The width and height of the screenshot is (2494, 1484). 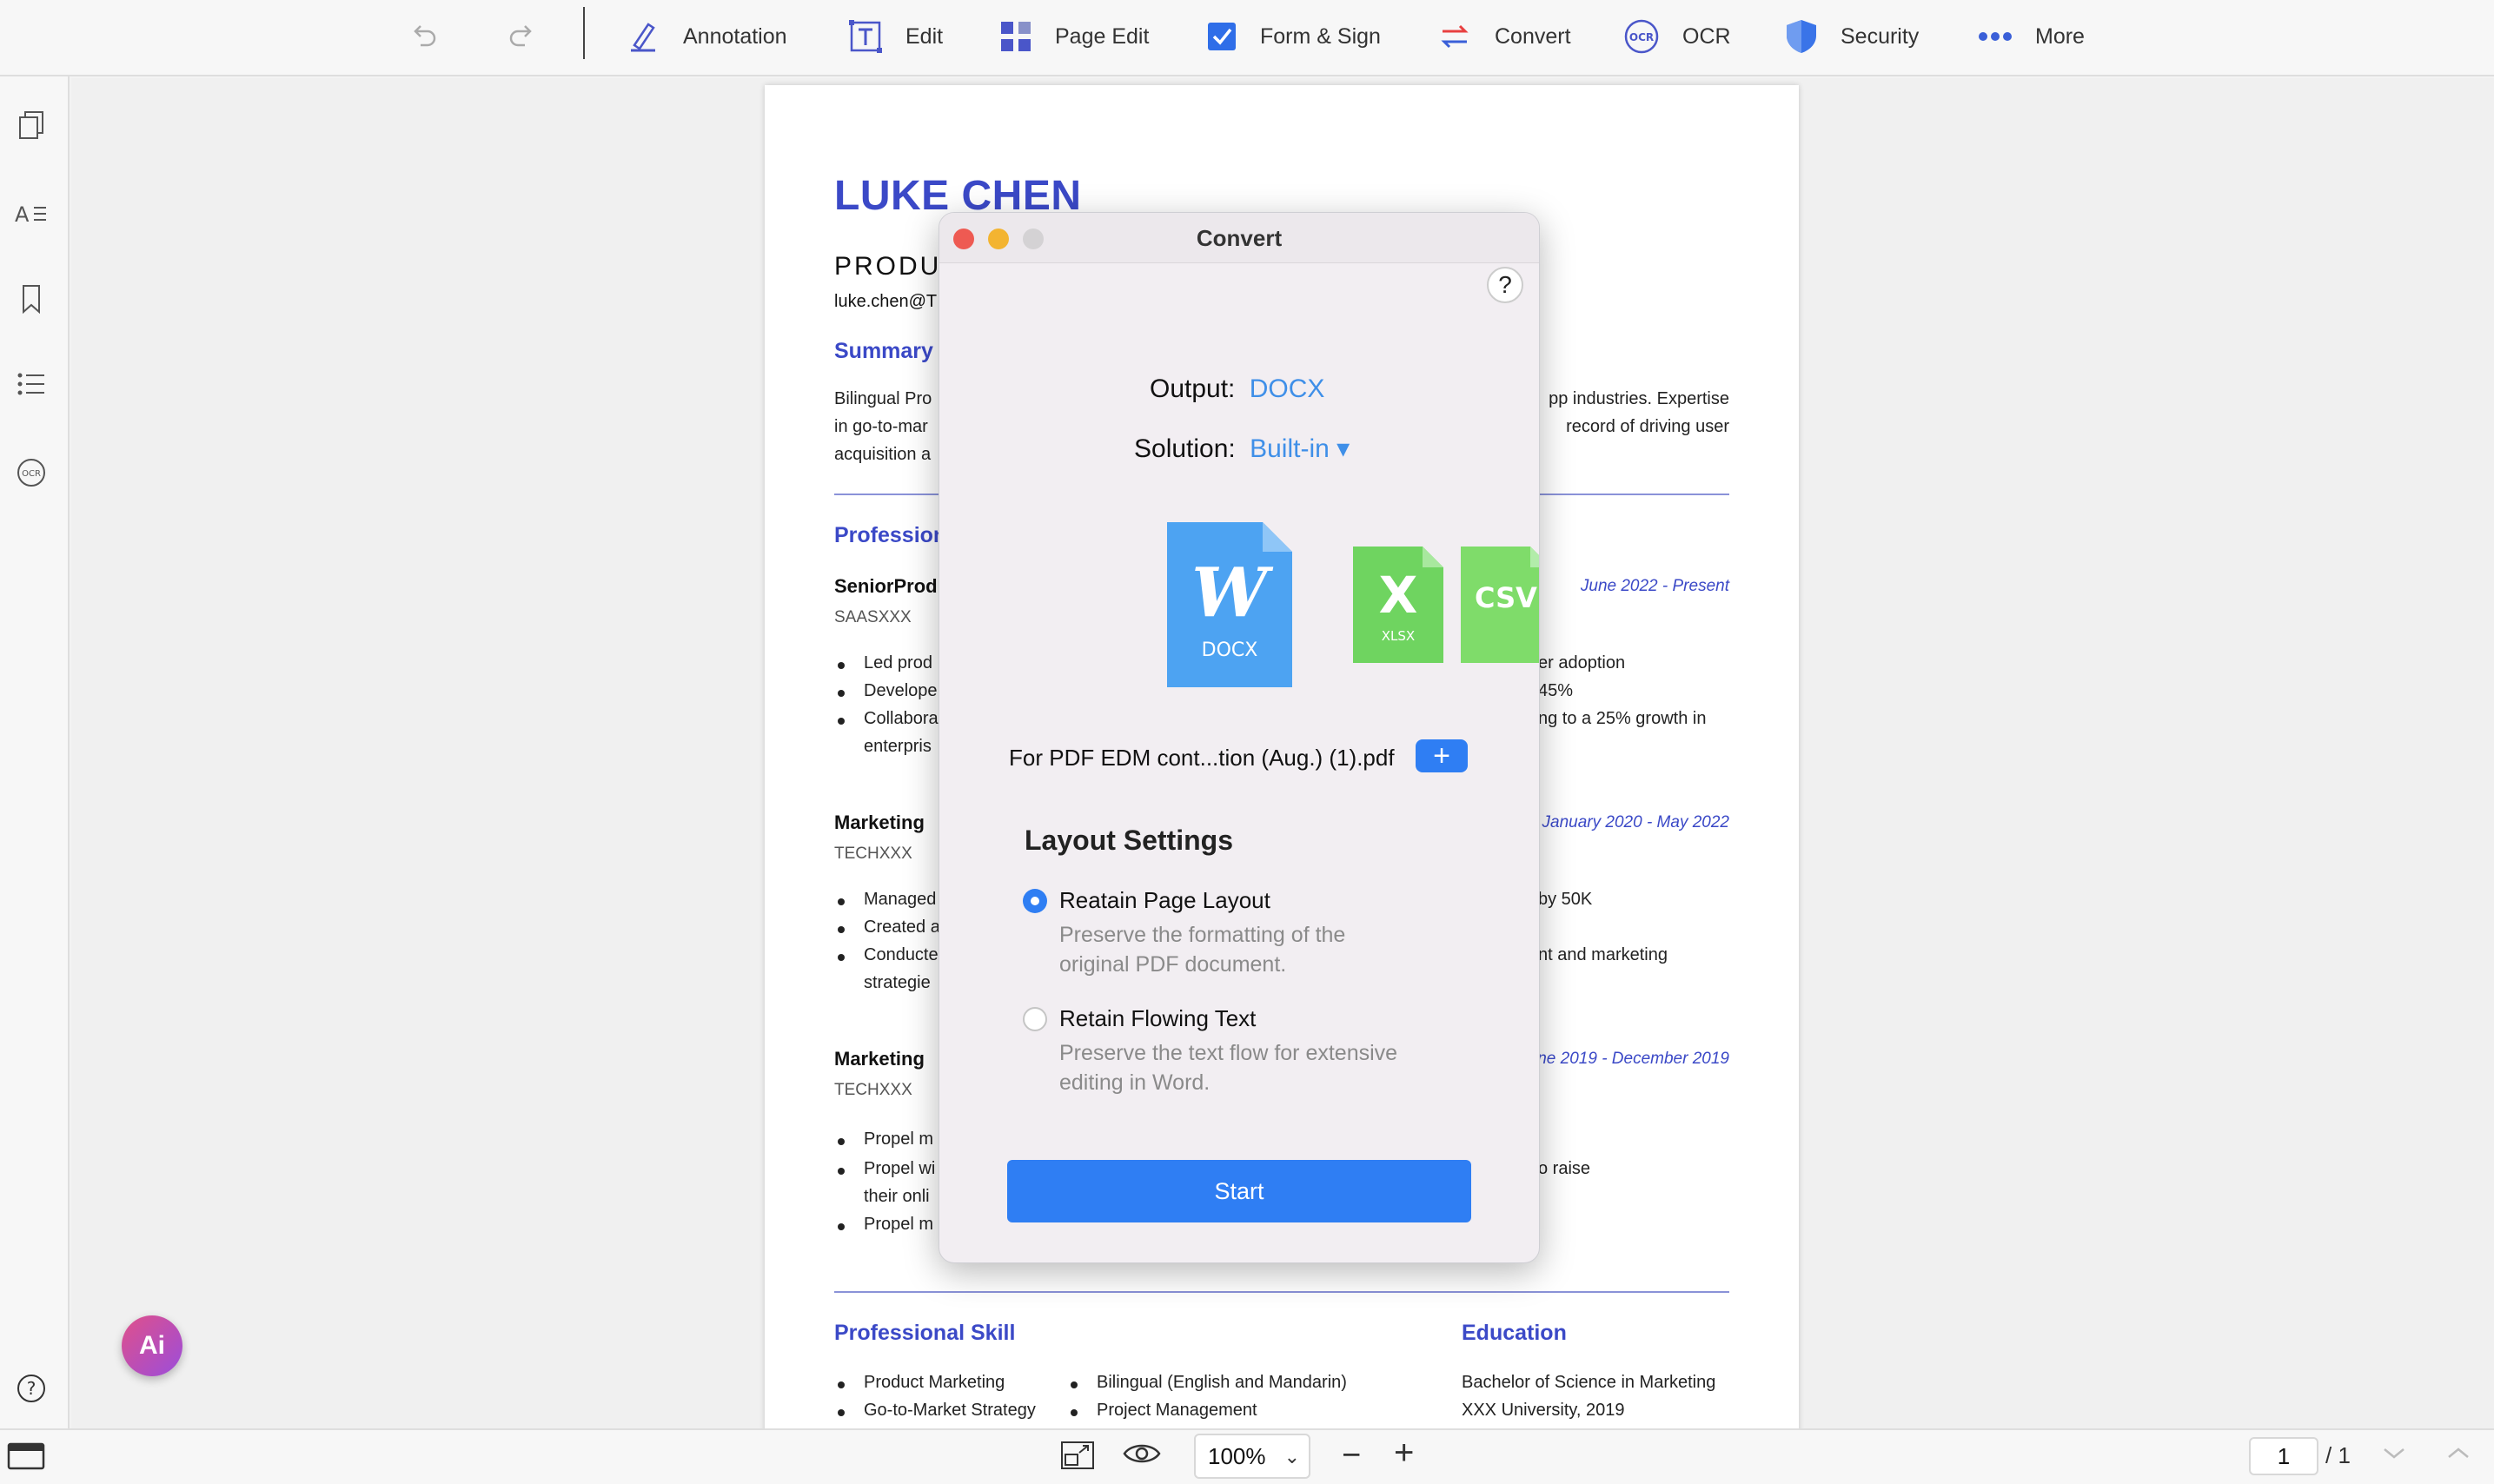 I want to click on job-bullet: Led prod, so click(x=898, y=662).